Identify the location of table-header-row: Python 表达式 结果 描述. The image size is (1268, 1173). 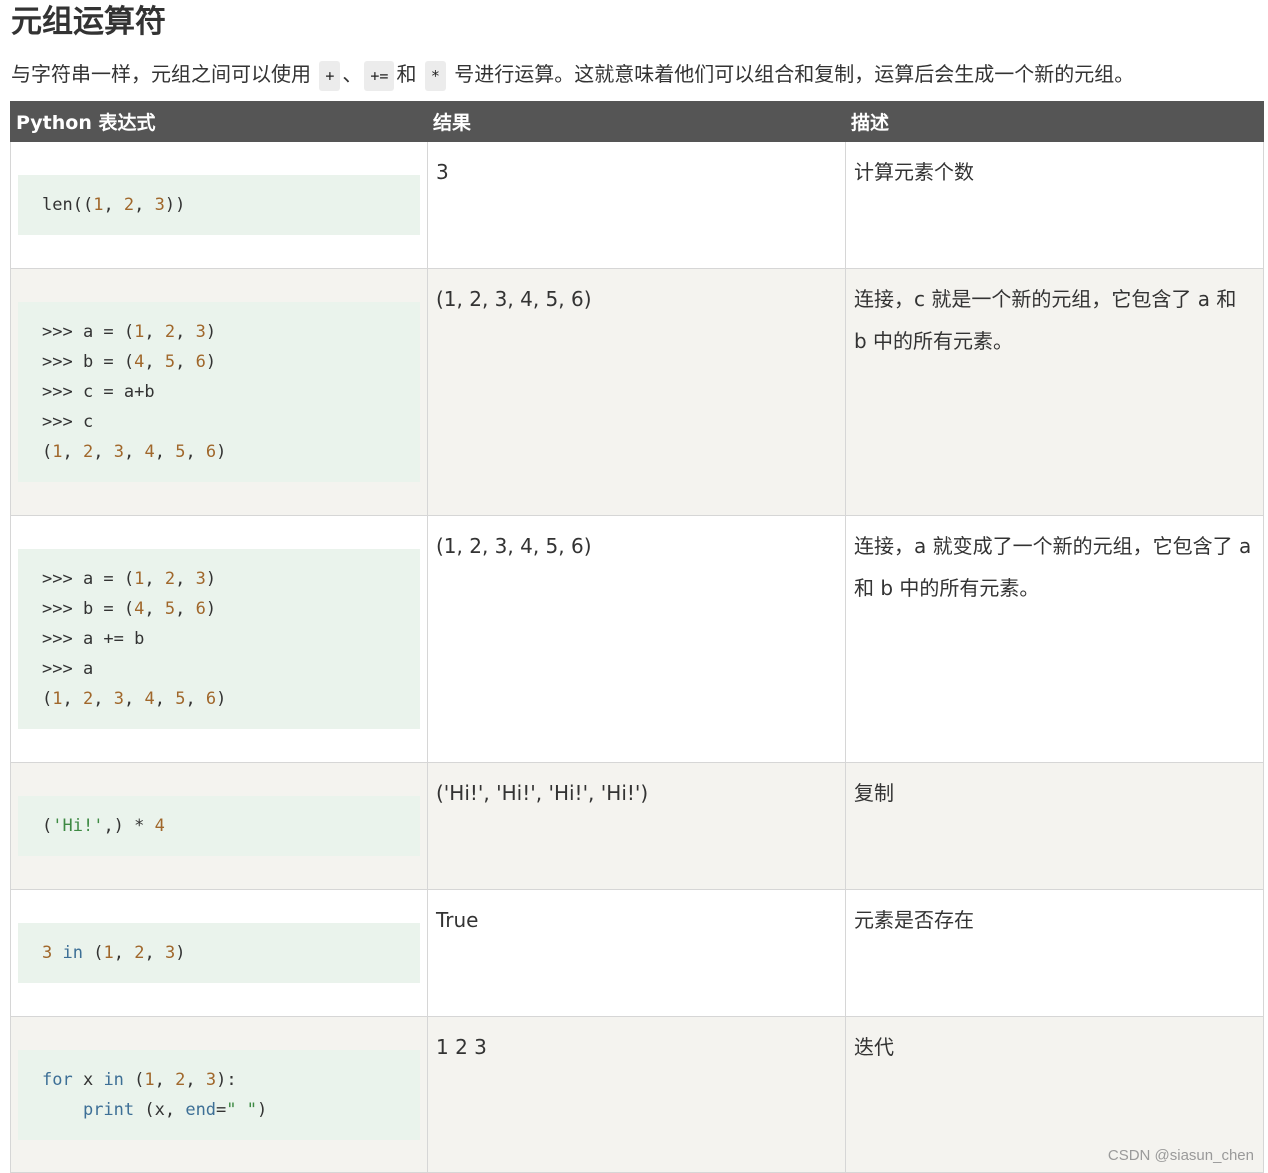
(637, 121).